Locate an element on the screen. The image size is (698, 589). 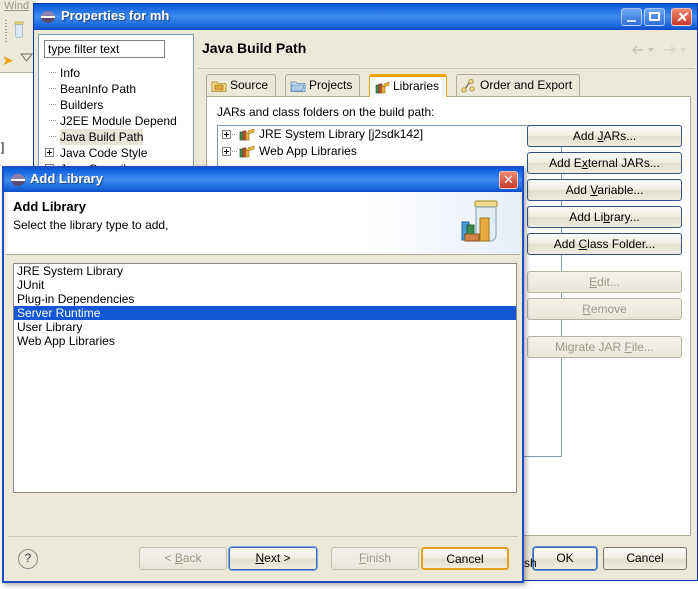
back-button: < Back is located at coordinates (183, 558).